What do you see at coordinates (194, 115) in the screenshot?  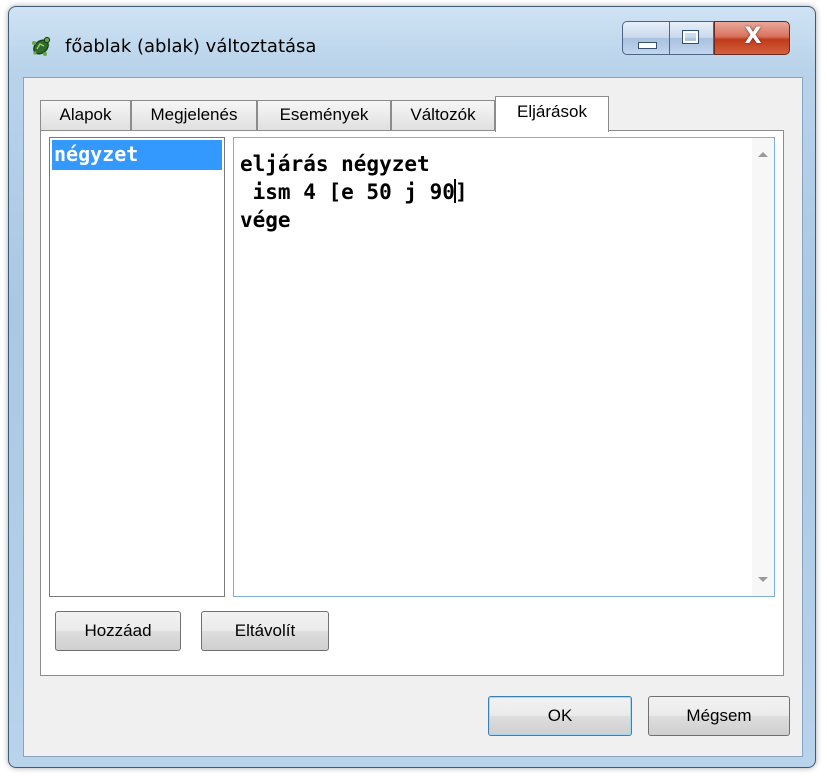 I see `tab-megjelenes: Megjelenés` at bounding box center [194, 115].